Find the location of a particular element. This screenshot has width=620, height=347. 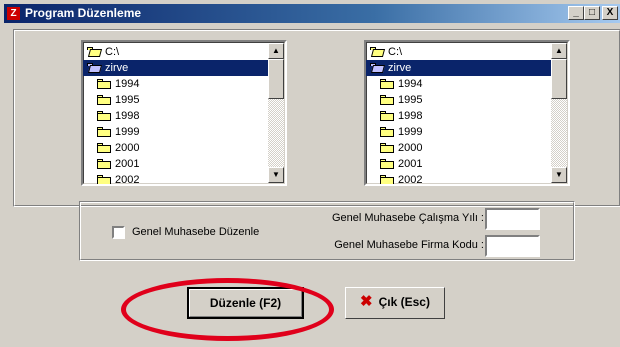

minimize-button: _ is located at coordinates (576, 13).